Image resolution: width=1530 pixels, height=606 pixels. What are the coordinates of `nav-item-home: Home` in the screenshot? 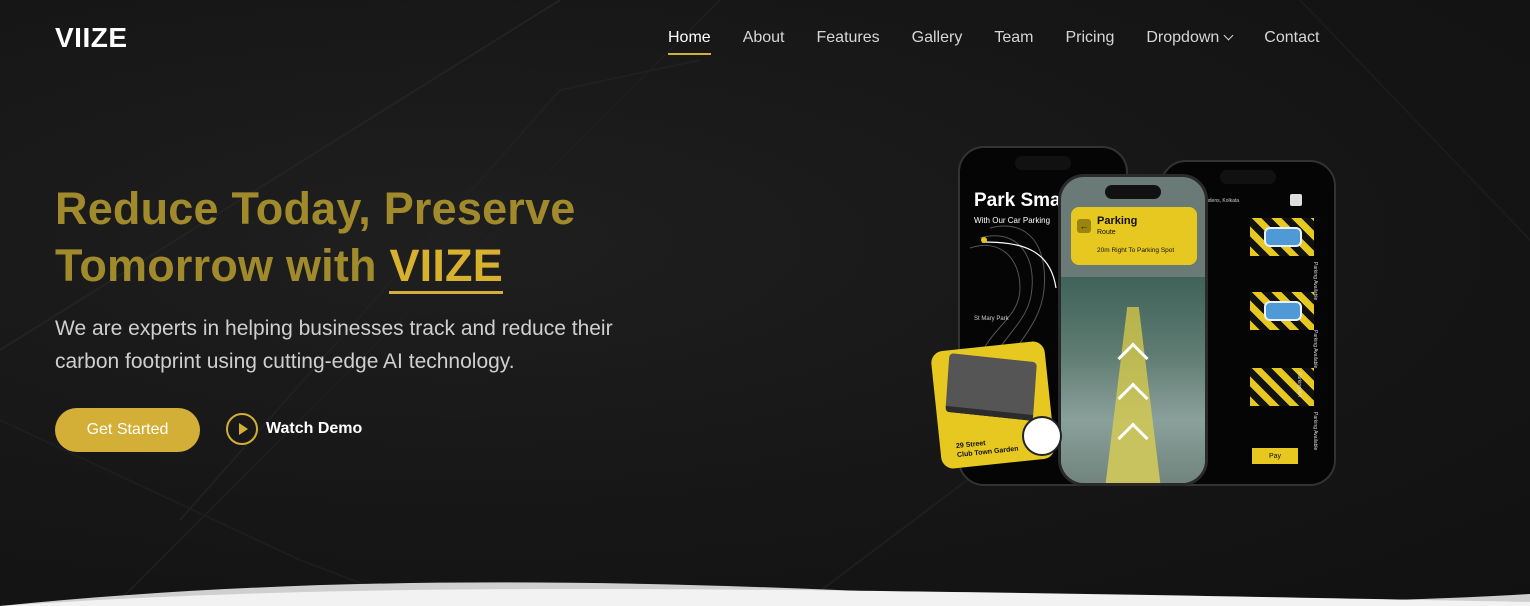 It's located at (689, 42).